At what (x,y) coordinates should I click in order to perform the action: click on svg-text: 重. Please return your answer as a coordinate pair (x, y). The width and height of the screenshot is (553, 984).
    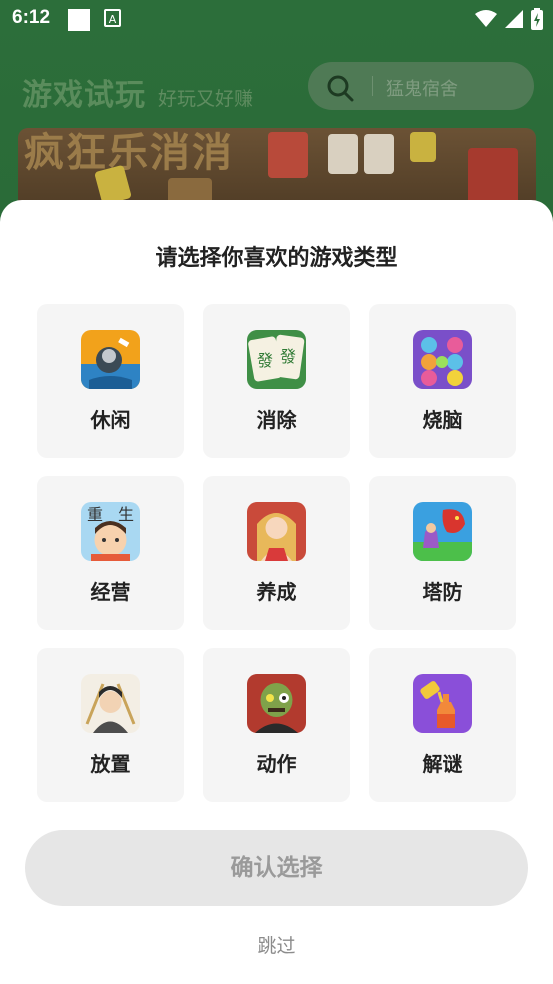
    Looking at the image, I should click on (95, 514).